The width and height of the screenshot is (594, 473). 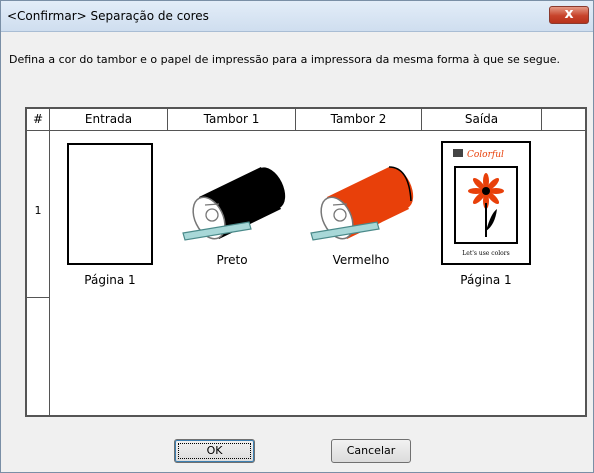 I want to click on title-bar: <Confirmar> Separação de cores x, so click(x=297, y=16).